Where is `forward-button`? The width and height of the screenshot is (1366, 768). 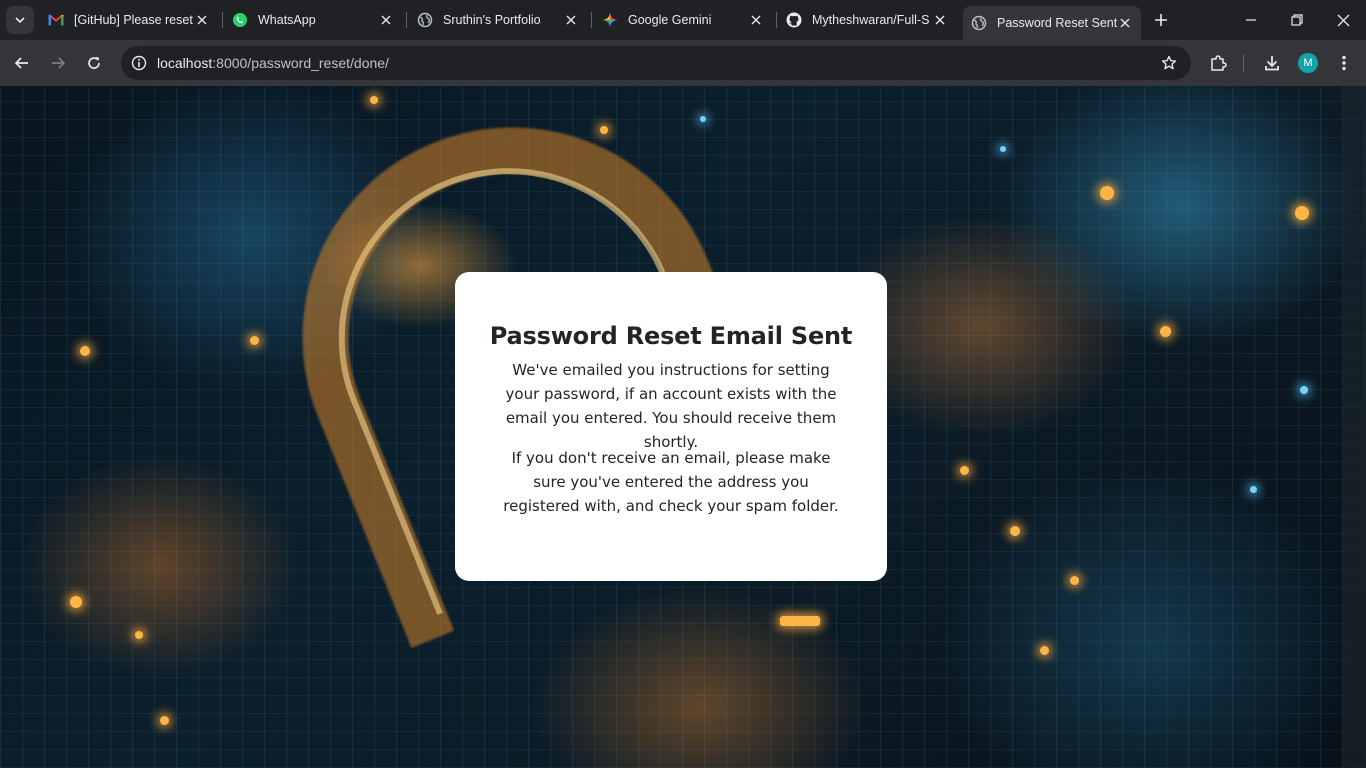
forward-button is located at coordinates (58, 63).